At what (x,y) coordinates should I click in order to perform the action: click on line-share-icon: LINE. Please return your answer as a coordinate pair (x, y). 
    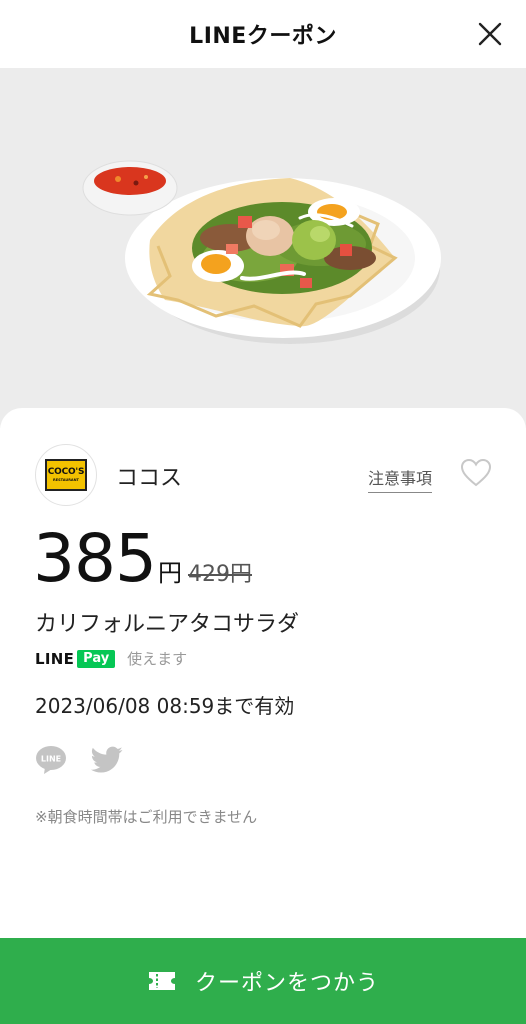
    Looking at the image, I should click on (51, 760).